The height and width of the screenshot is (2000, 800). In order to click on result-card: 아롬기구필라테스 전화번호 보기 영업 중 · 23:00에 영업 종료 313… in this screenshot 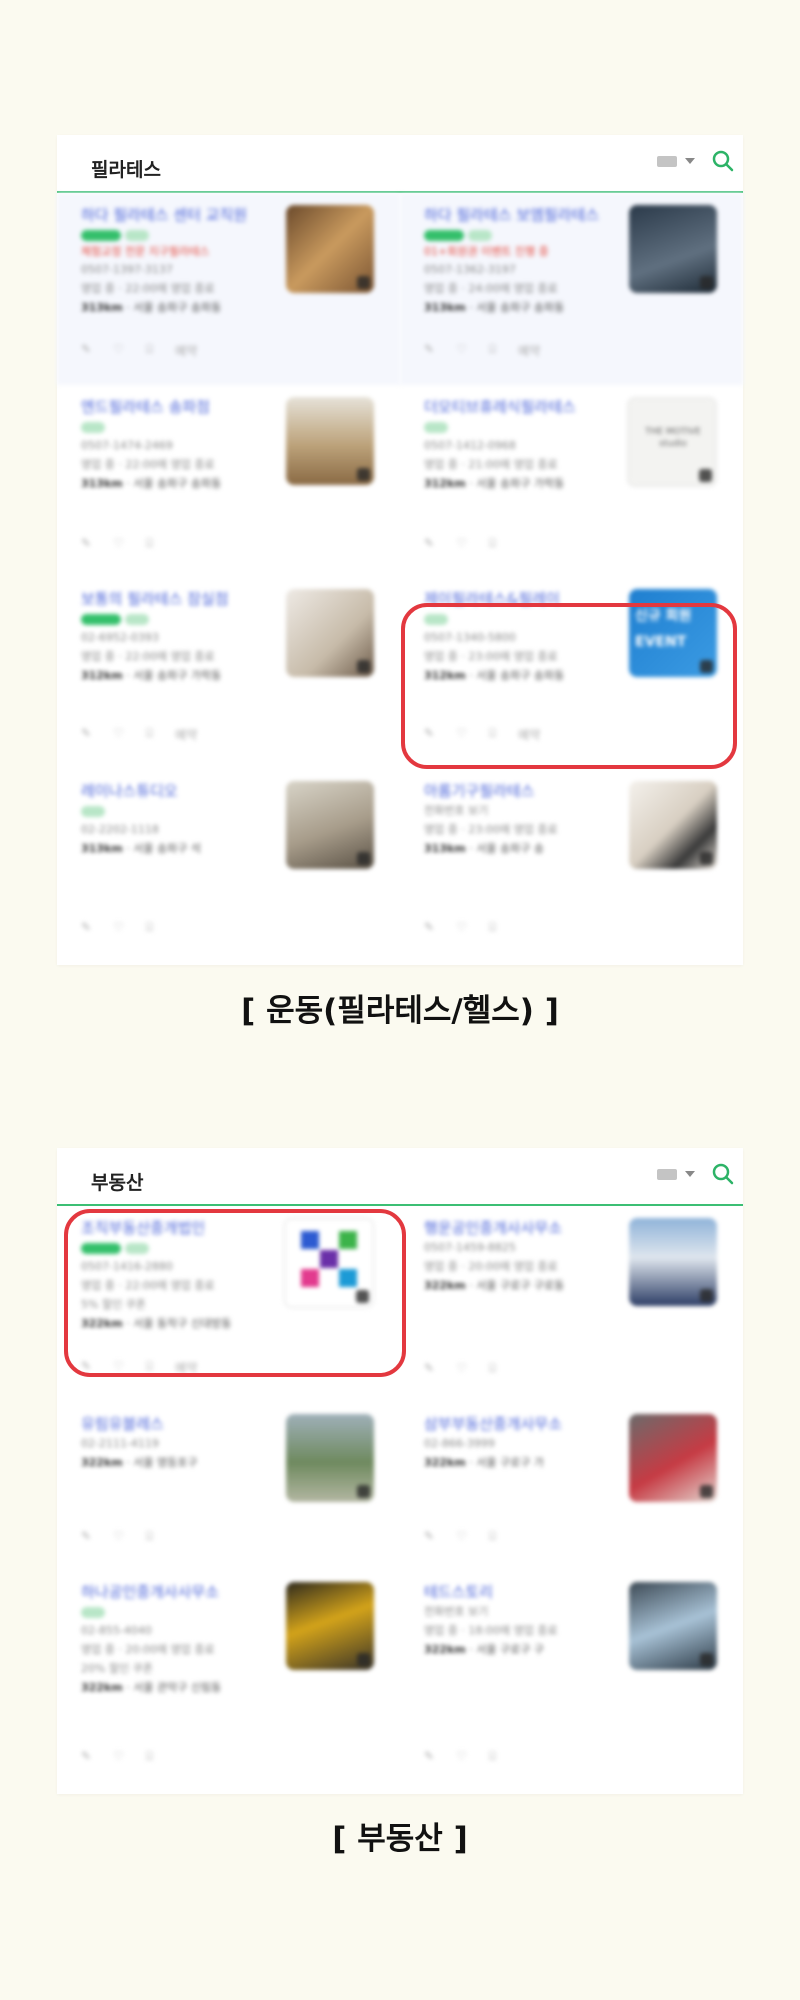, I will do `click(571, 865)`.